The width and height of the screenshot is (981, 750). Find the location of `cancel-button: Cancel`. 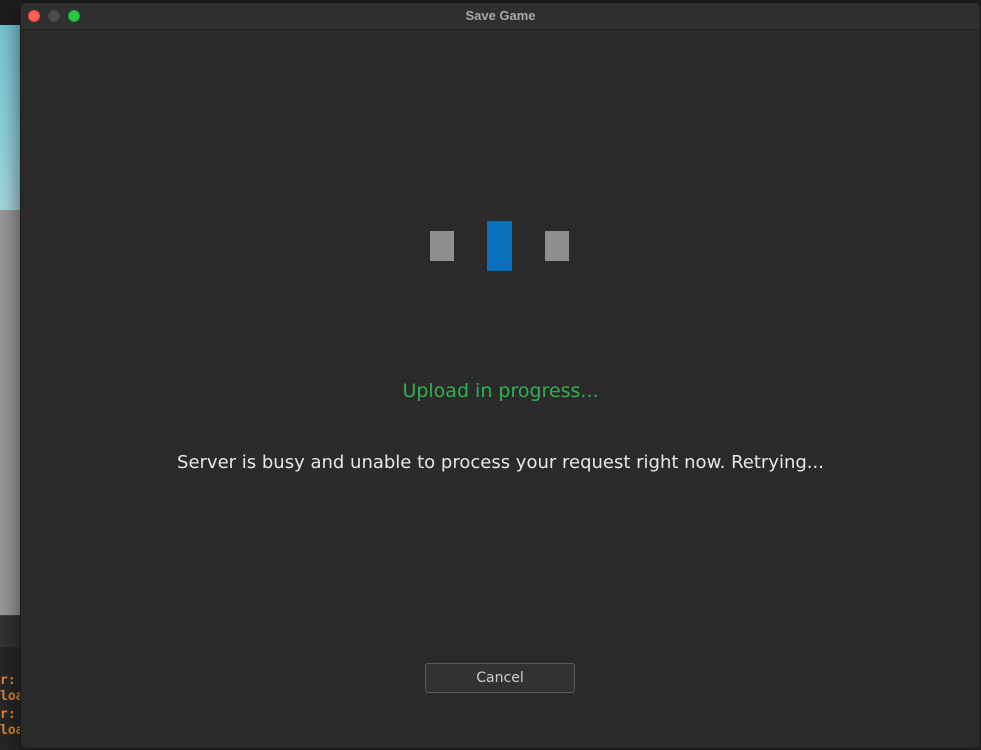

cancel-button: Cancel is located at coordinates (500, 678).